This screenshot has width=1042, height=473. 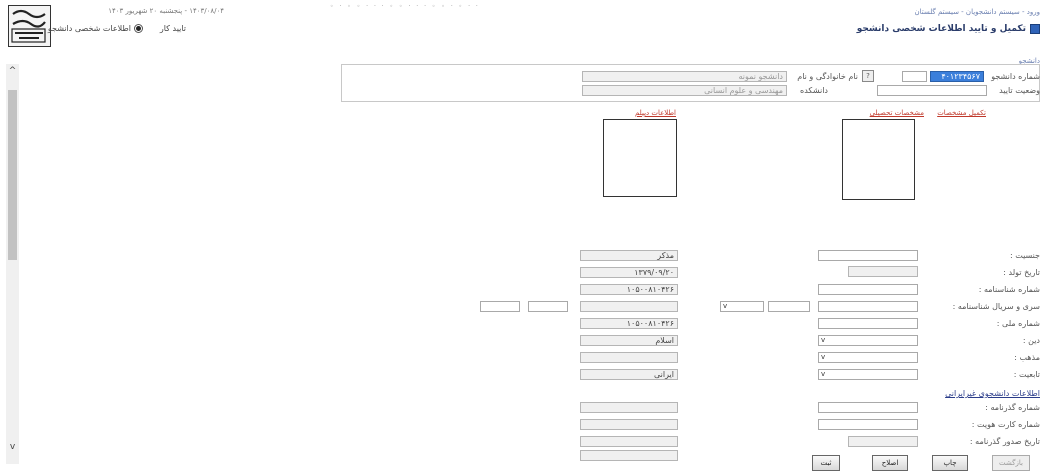 I want to click on student-id-label: شماره دانشجو, so click(x=1015, y=76).